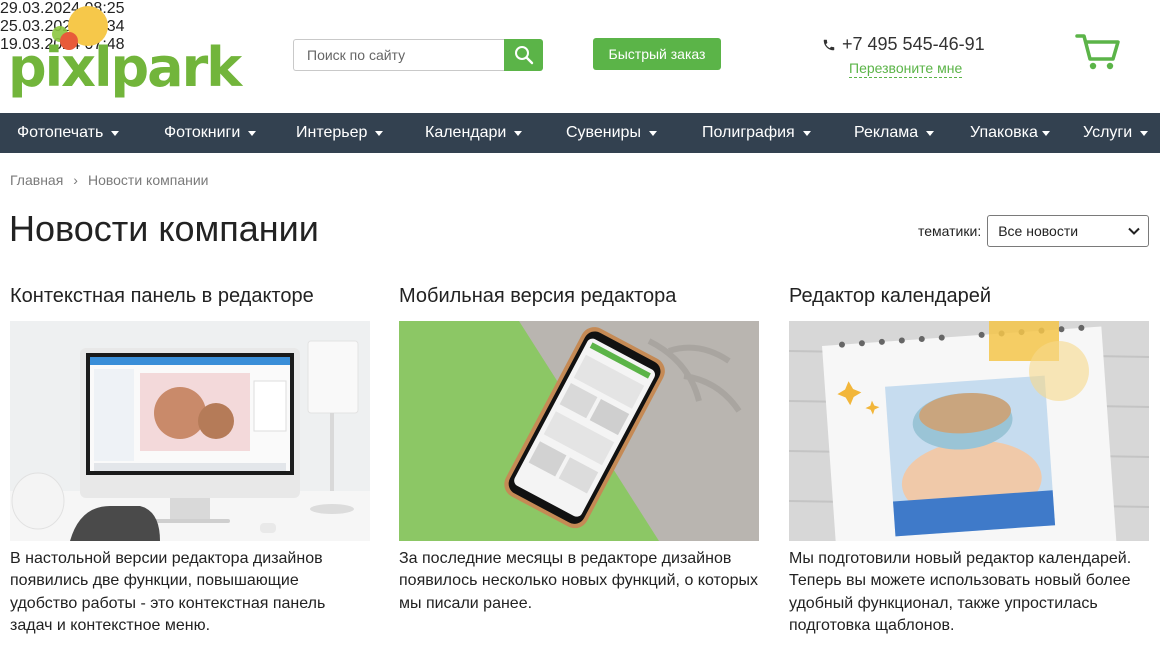 The height and width of the screenshot is (664, 1160). I want to click on nav-item-printing: Полиграфия, so click(756, 133).